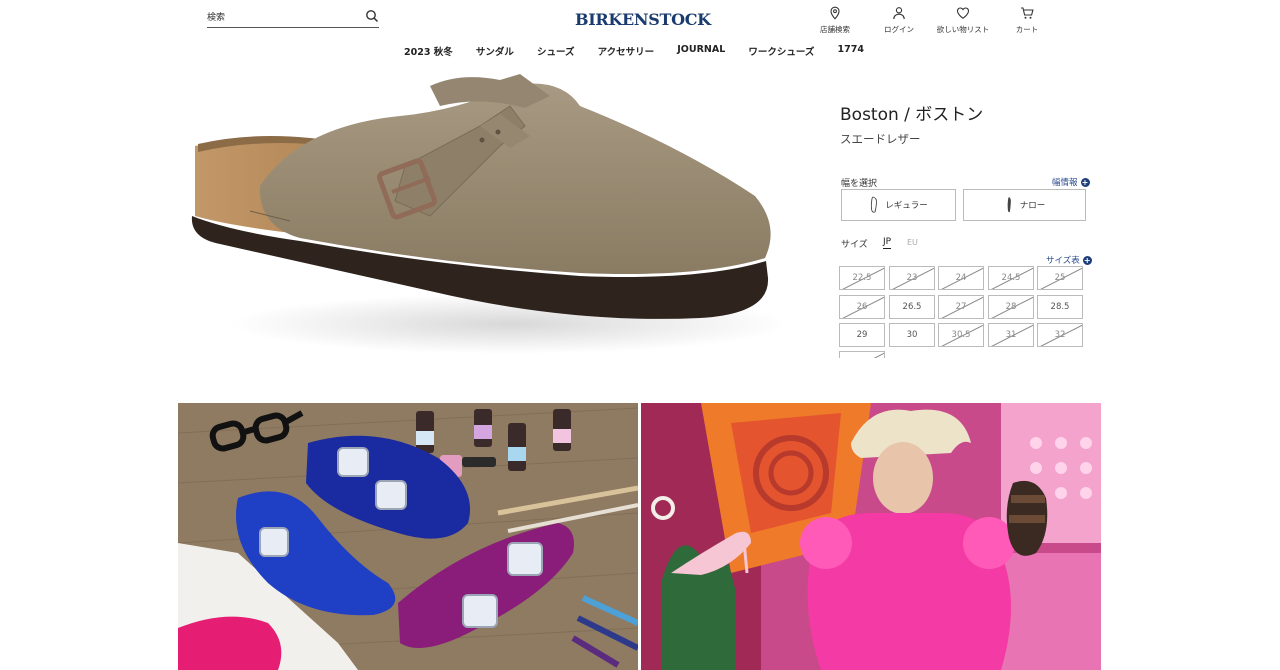 The width and height of the screenshot is (1280, 670). What do you see at coordinates (1060, 335) in the screenshot?
I see `size-option: 32` at bounding box center [1060, 335].